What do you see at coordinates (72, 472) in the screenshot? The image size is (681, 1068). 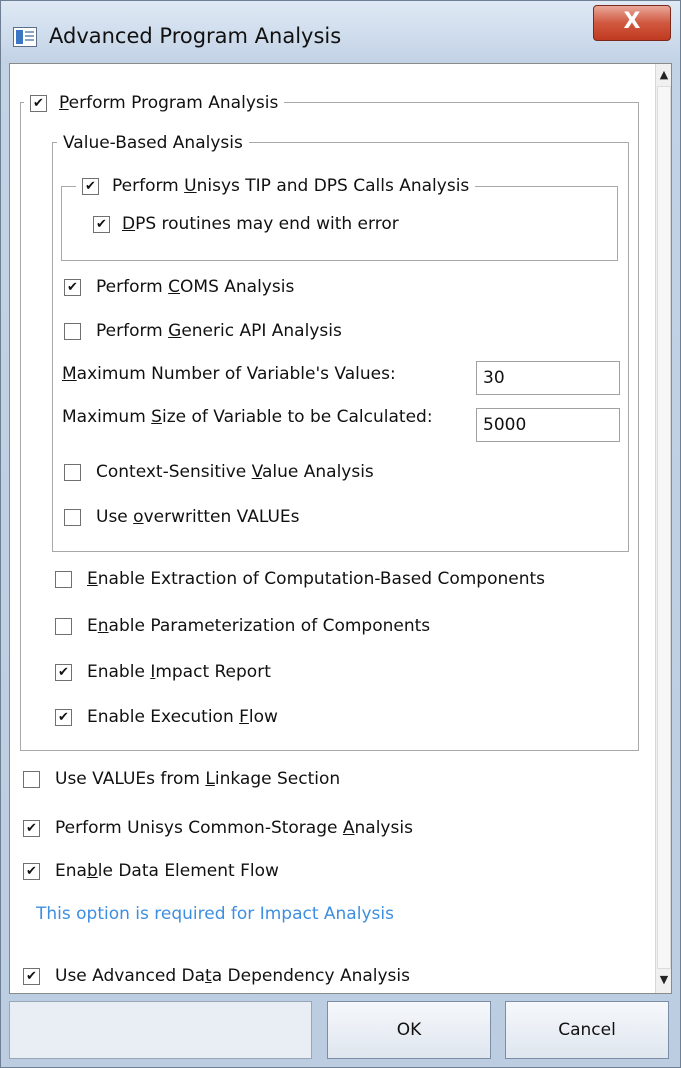 I see `context-sensitive-checkbox` at bounding box center [72, 472].